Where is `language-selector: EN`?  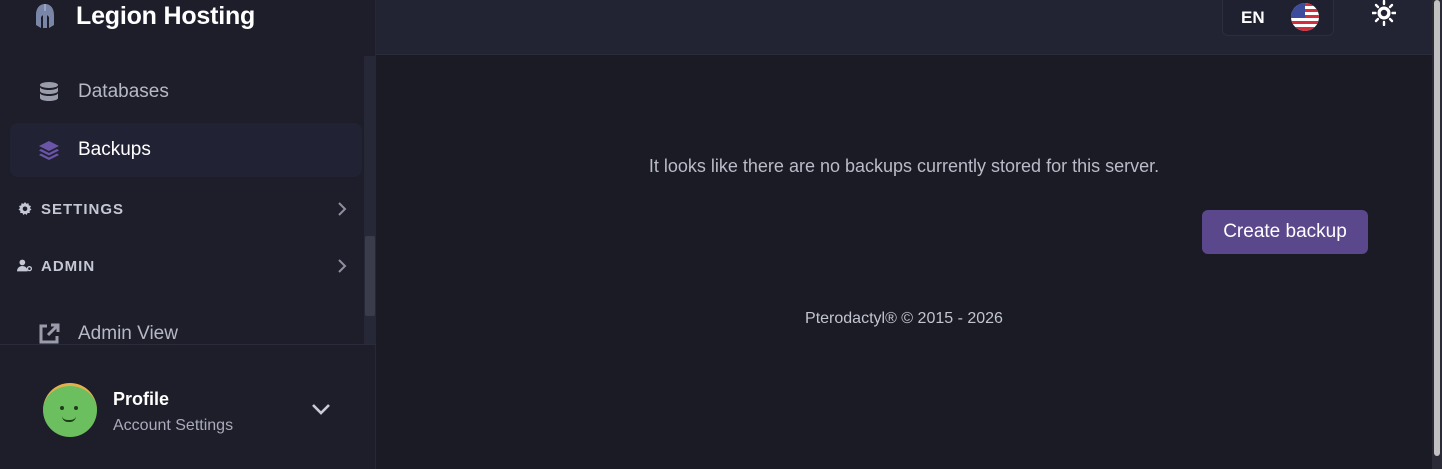
language-selector: EN is located at coordinates (1278, 18).